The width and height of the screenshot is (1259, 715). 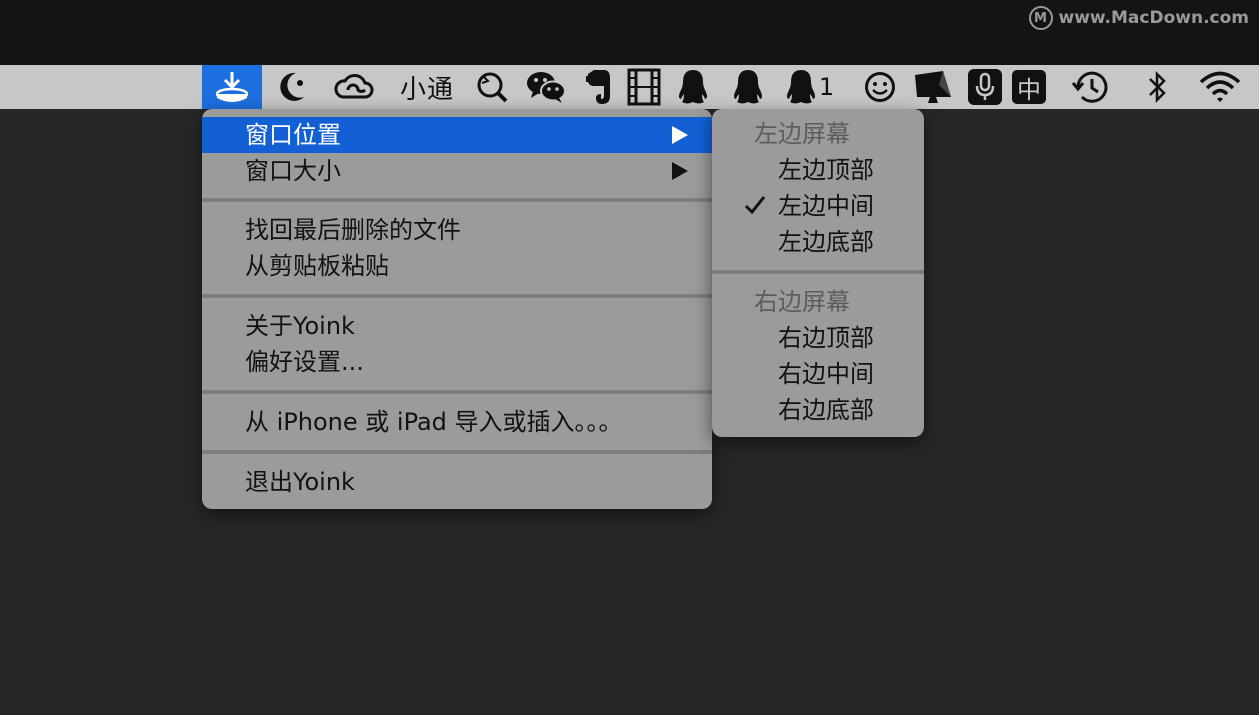 I want to click on wechat-icon, so click(x=546, y=87).